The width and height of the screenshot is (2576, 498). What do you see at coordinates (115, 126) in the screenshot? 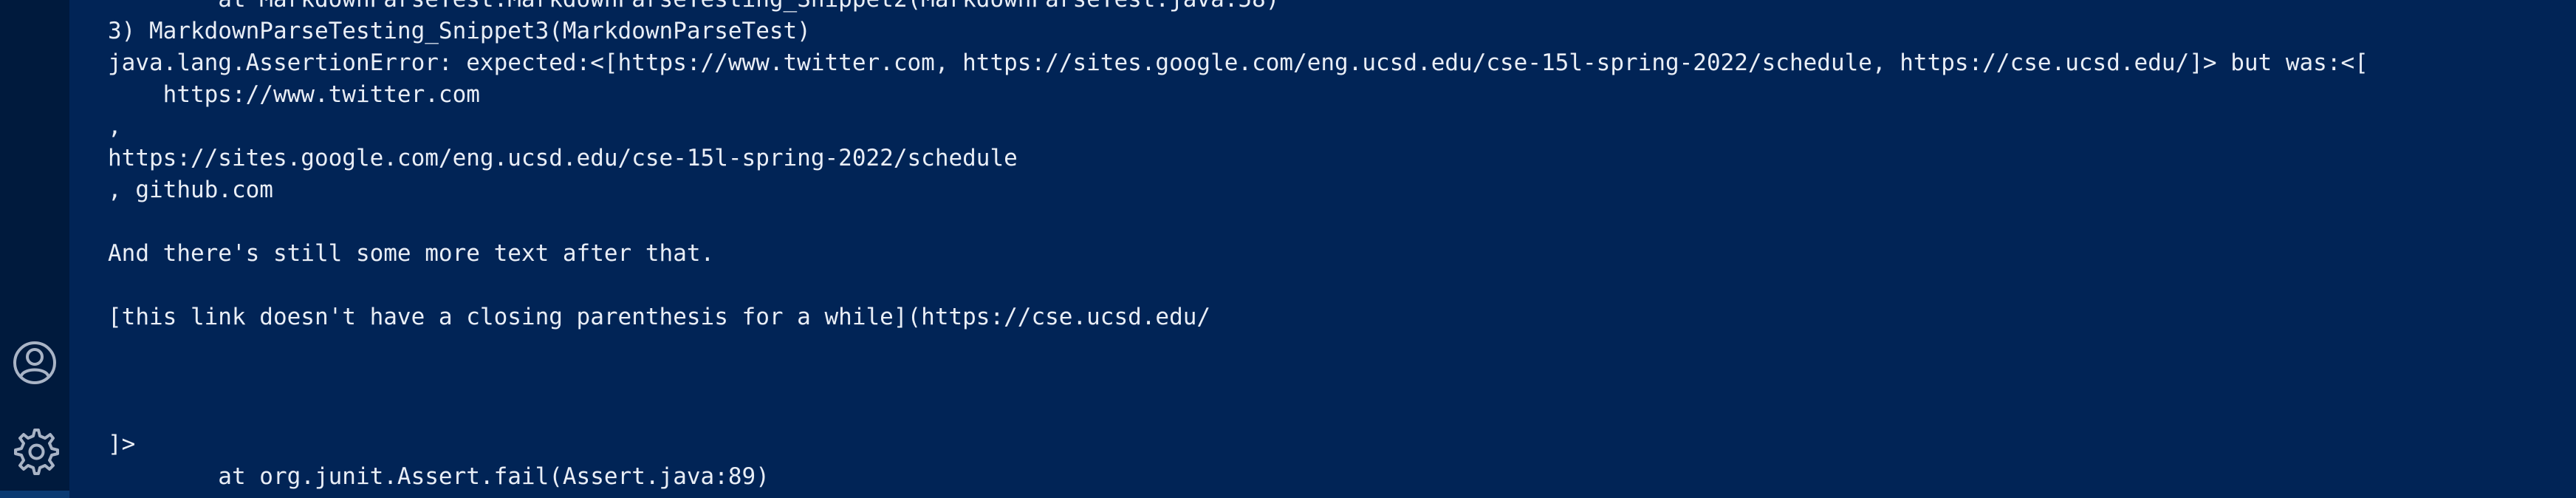
I see `terminal-line: ,` at bounding box center [115, 126].